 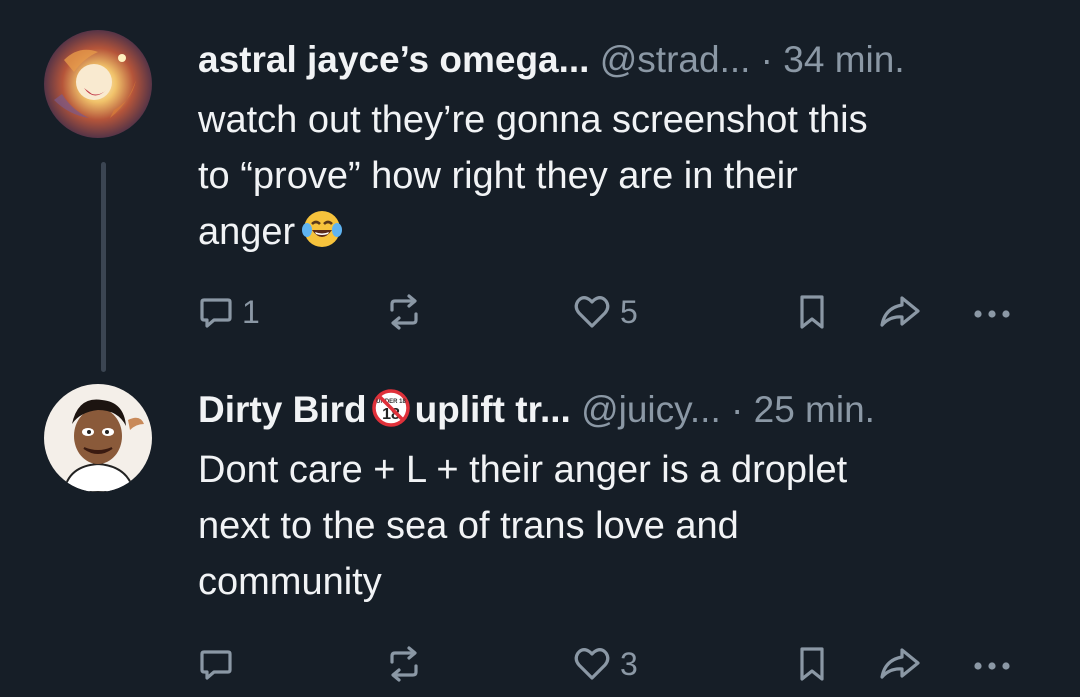 I want to click on post-text-line: to “prove” how right they are in their, so click(x=498, y=176).